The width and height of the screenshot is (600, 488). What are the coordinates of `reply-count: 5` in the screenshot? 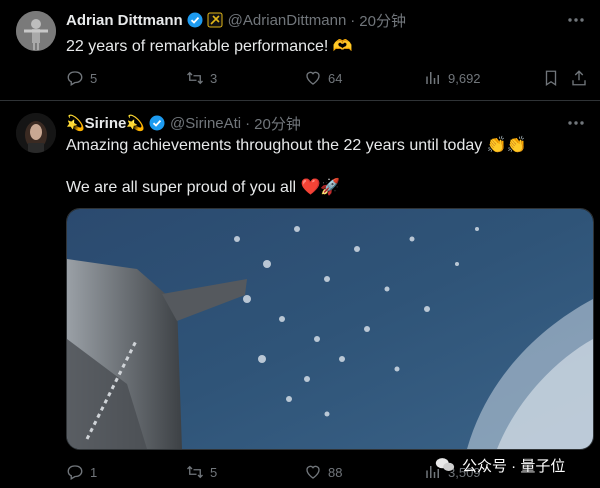 It's located at (94, 78).